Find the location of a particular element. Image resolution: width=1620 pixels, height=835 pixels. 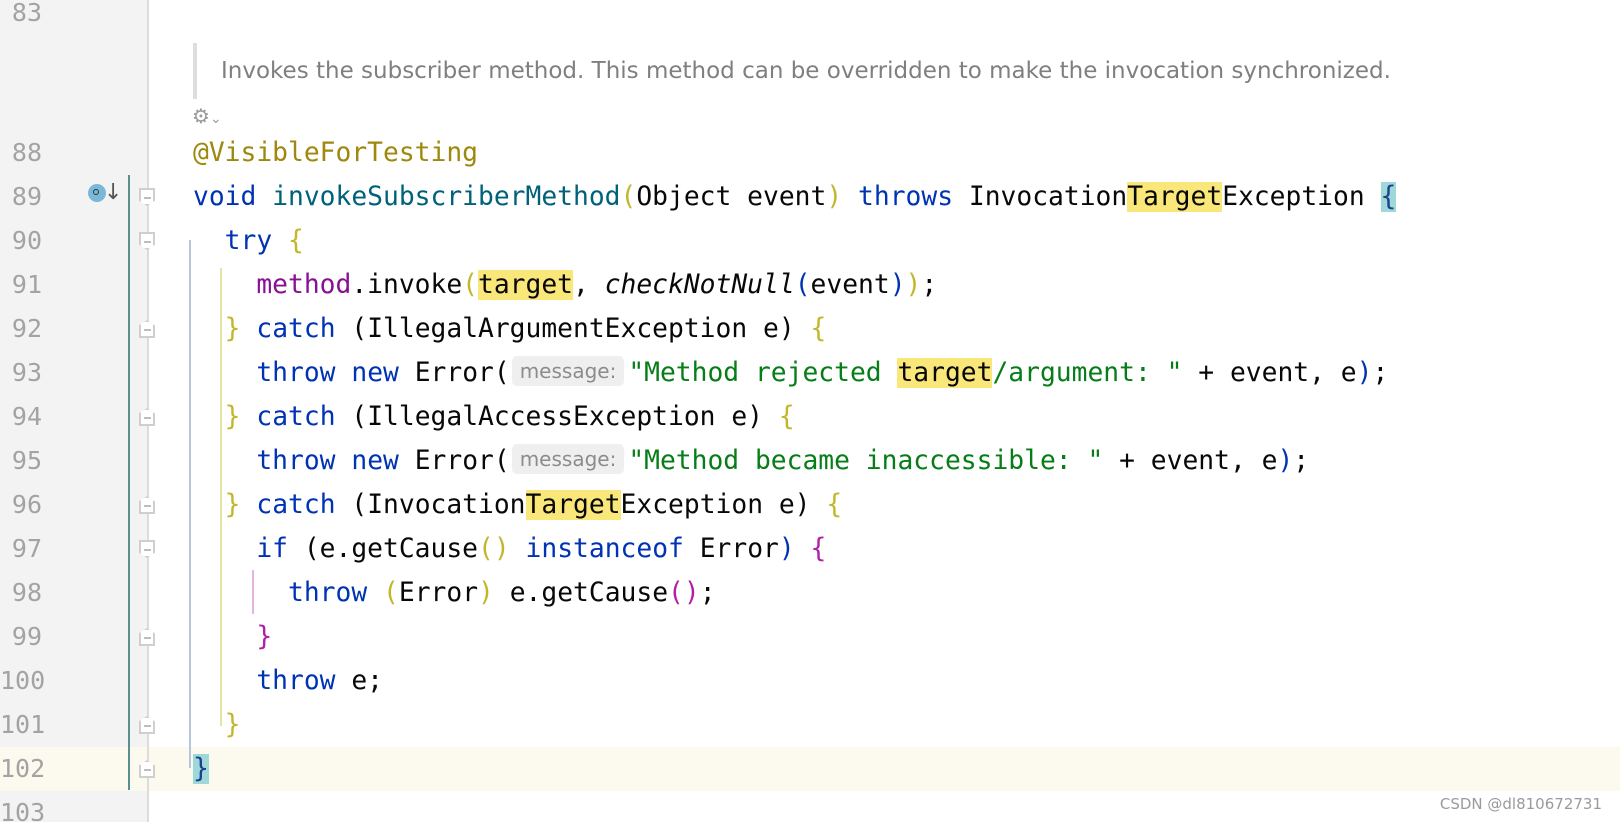

code-line: 97 if (e.getCause() instanceof Error) { is located at coordinates (810, 549).